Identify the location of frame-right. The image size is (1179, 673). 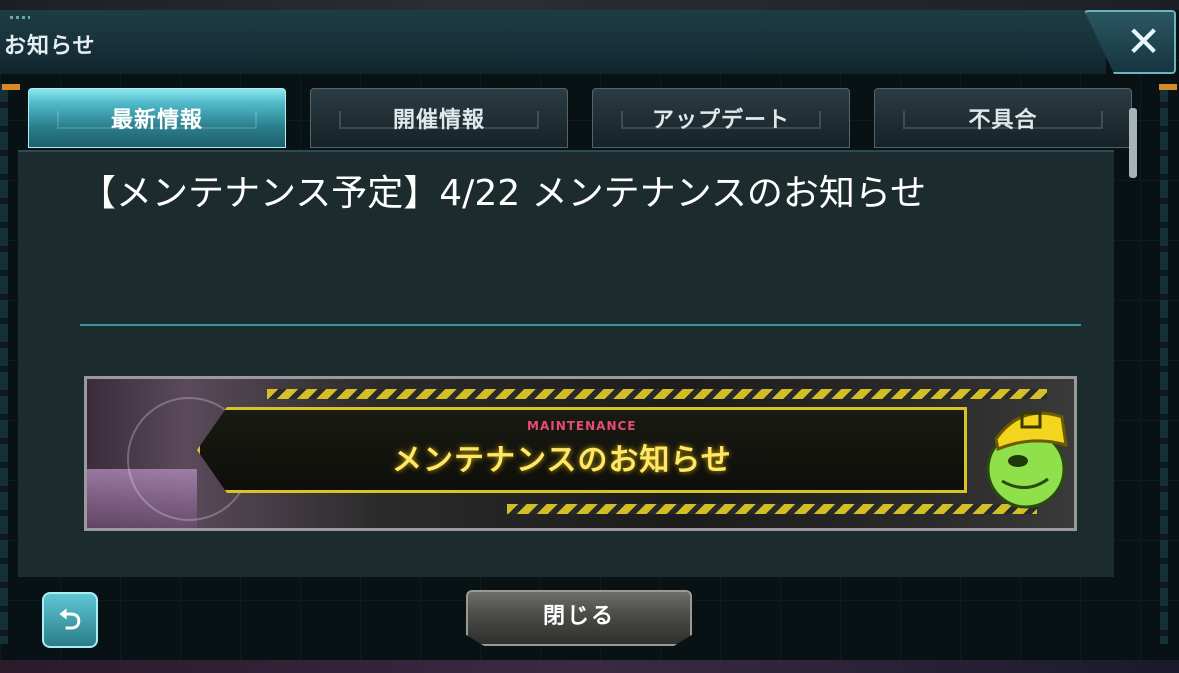
(1164, 364).